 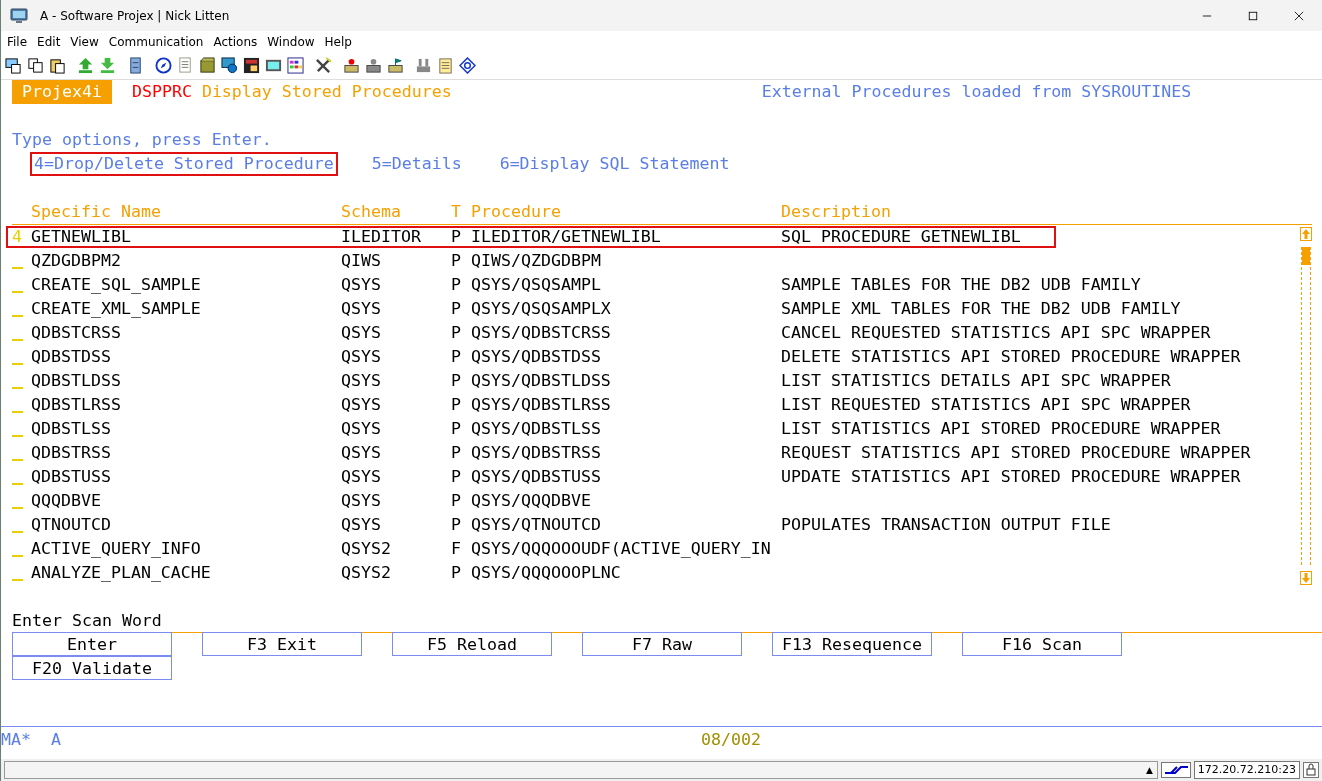 I want to click on table-cell: SQL PROCEDURE GETNEWLIBL, so click(x=901, y=237).